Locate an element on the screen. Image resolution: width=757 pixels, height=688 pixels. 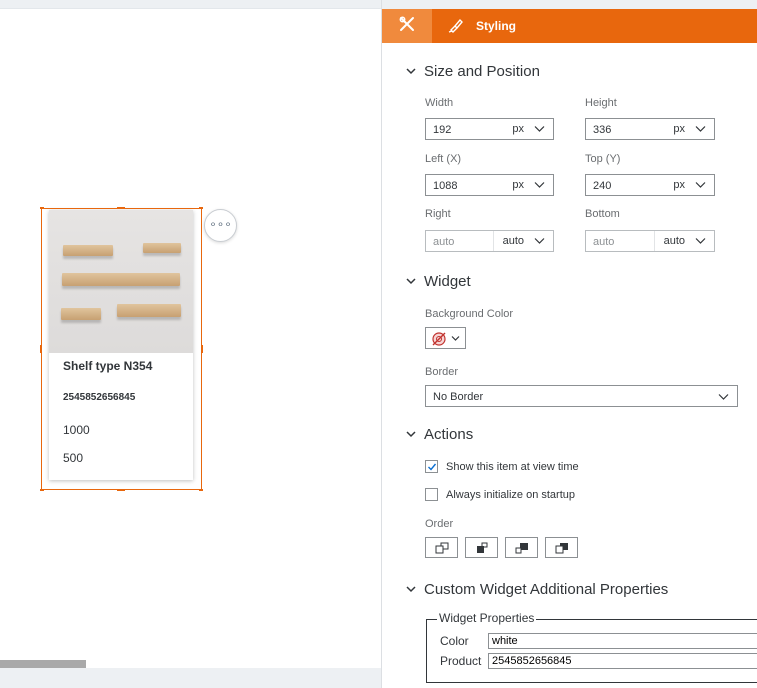
section-actions-header: Actions is located at coordinates (439, 434).